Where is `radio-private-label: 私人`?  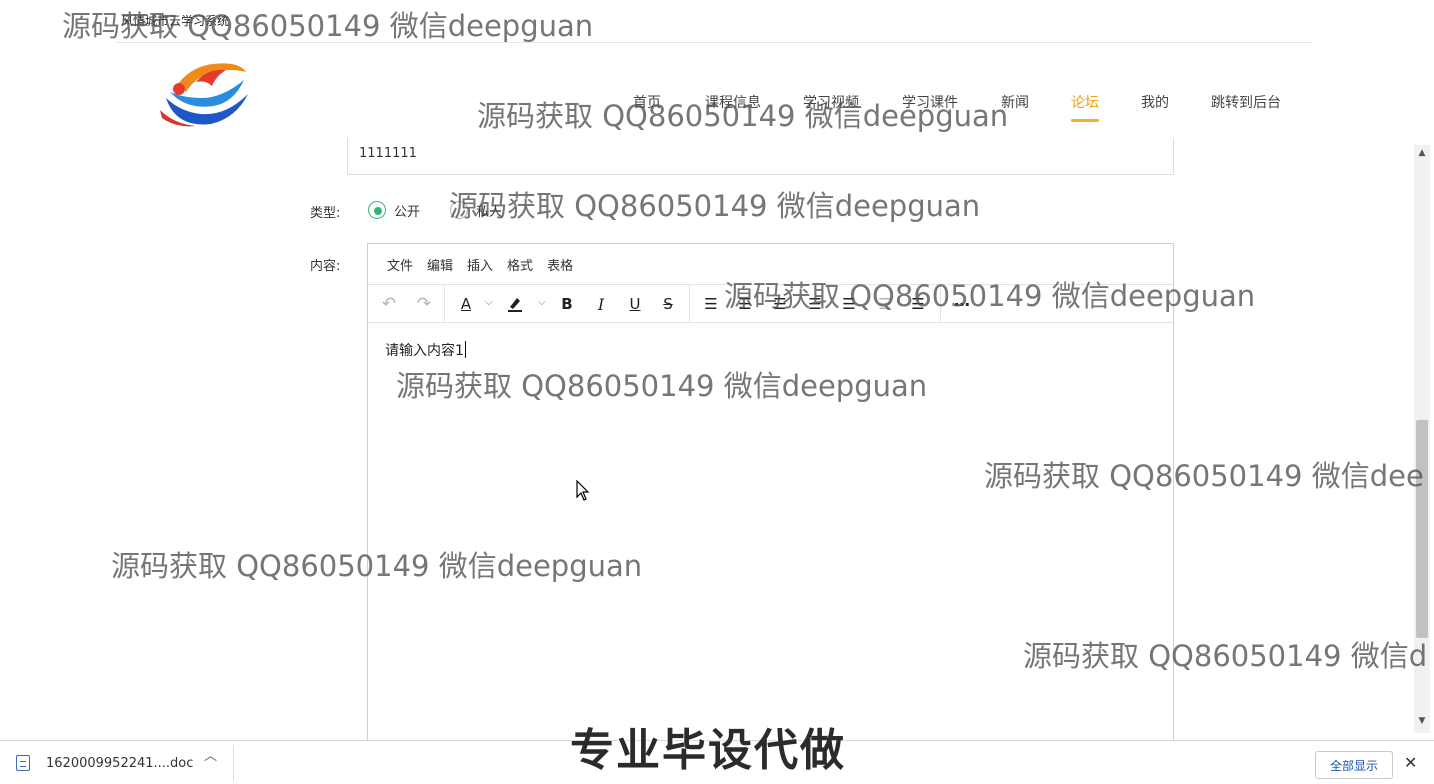
radio-private-label: 私人 is located at coordinates (489, 212).